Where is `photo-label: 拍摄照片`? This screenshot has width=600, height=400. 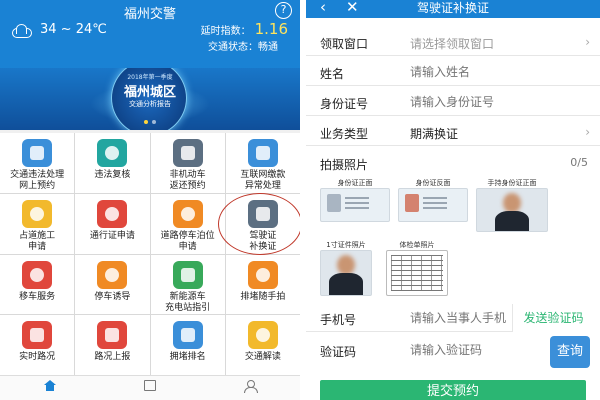
photo-label: 拍摄照片 is located at coordinates (344, 165).